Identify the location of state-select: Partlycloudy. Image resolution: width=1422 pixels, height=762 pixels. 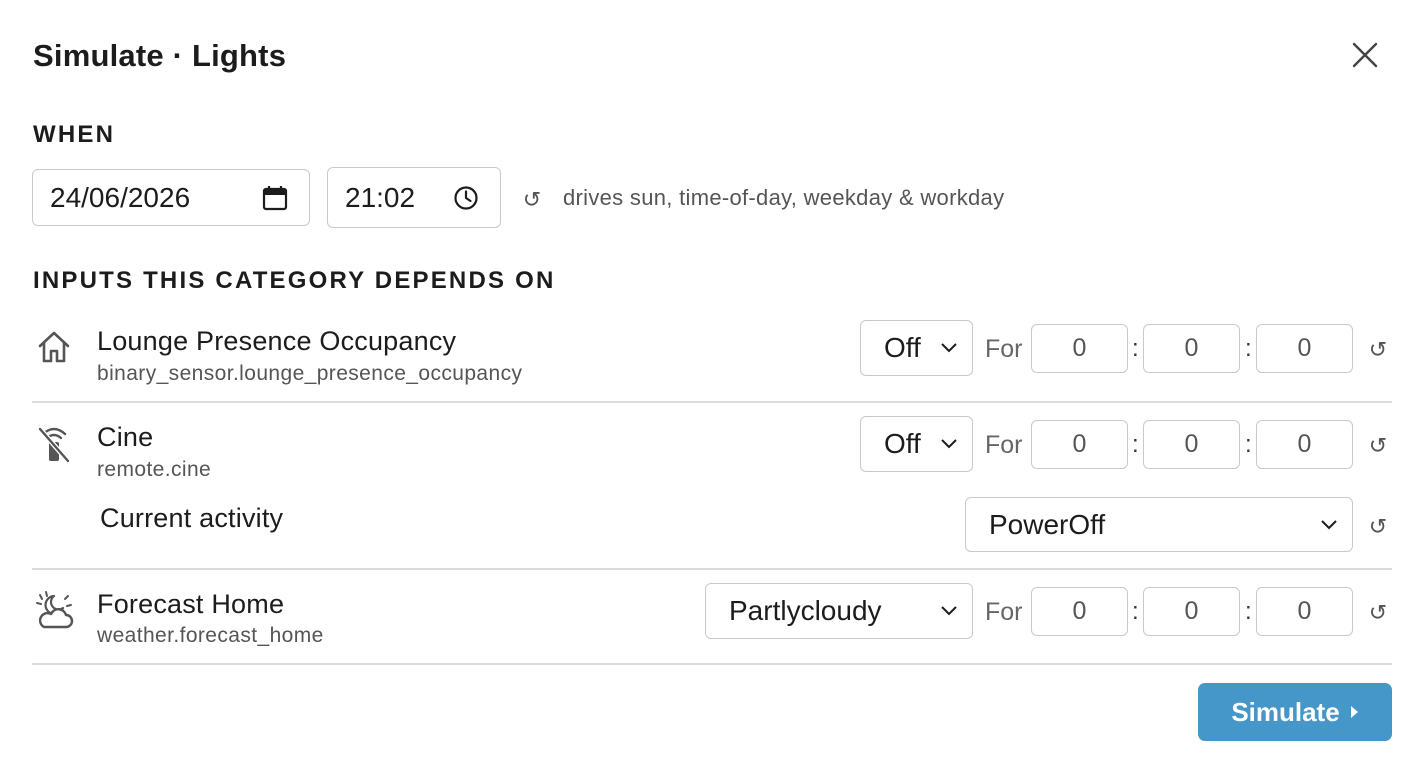
(839, 611).